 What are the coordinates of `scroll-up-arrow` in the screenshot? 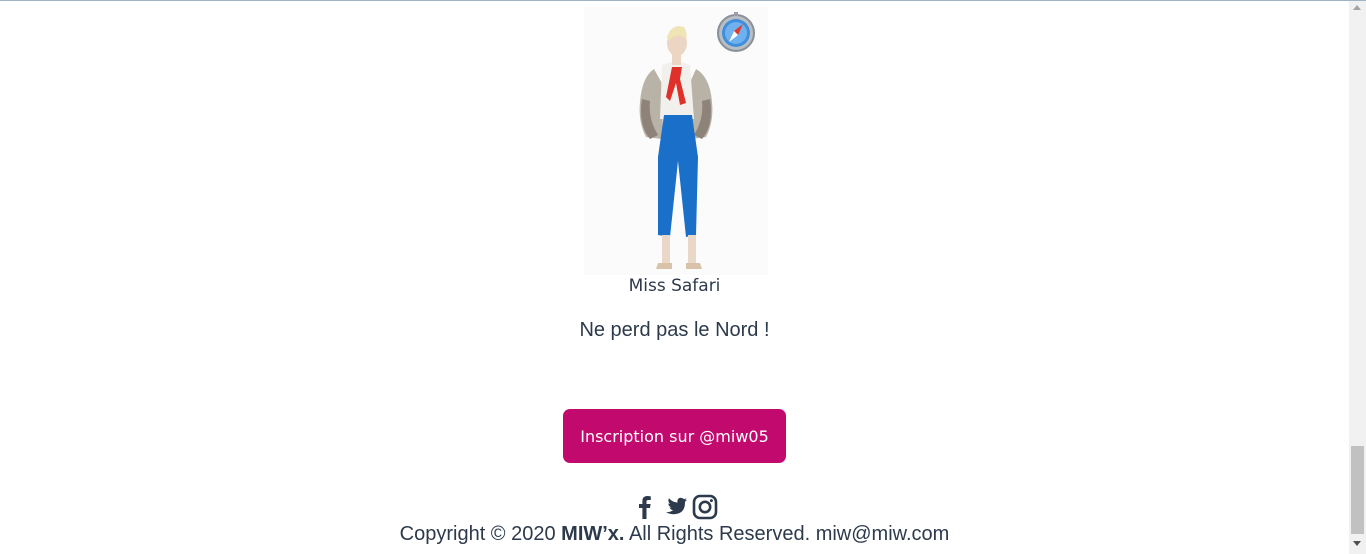 It's located at (1357, 7).